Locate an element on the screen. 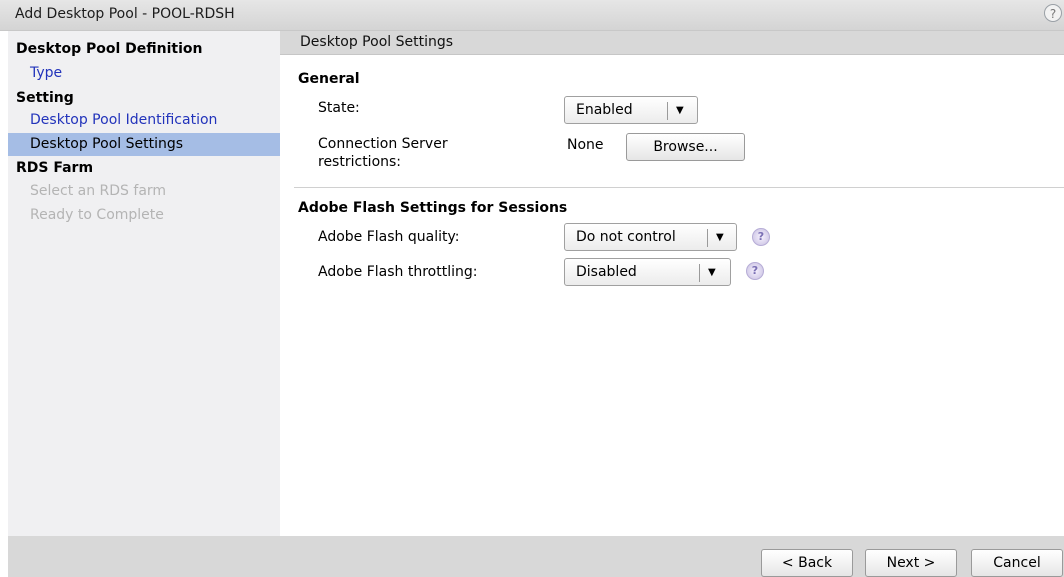 Image resolution: width=1064 pixels, height=577 pixels. state-select: Enabled ▼ is located at coordinates (631, 110).